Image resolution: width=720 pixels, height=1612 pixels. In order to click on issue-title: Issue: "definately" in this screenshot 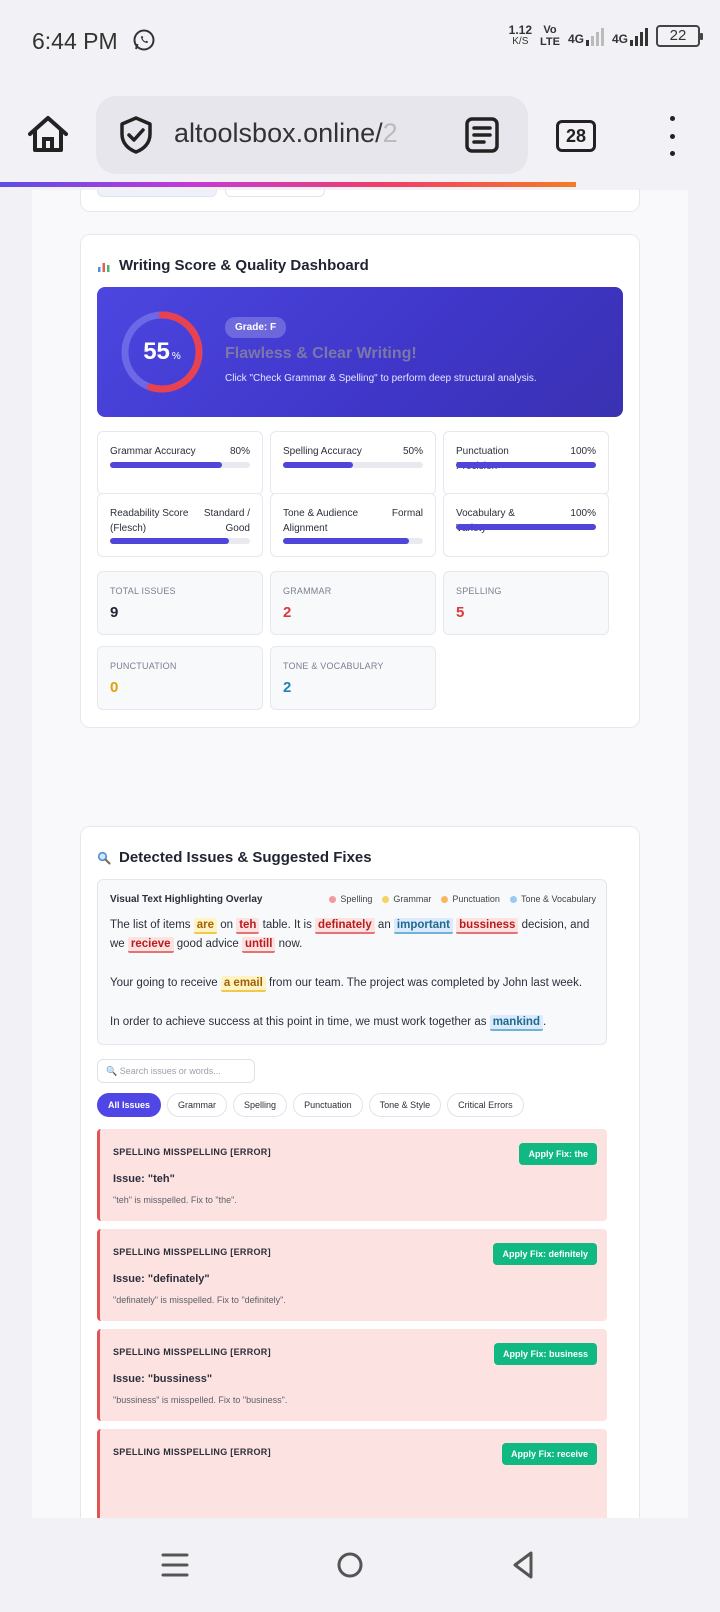, I will do `click(161, 1279)`.